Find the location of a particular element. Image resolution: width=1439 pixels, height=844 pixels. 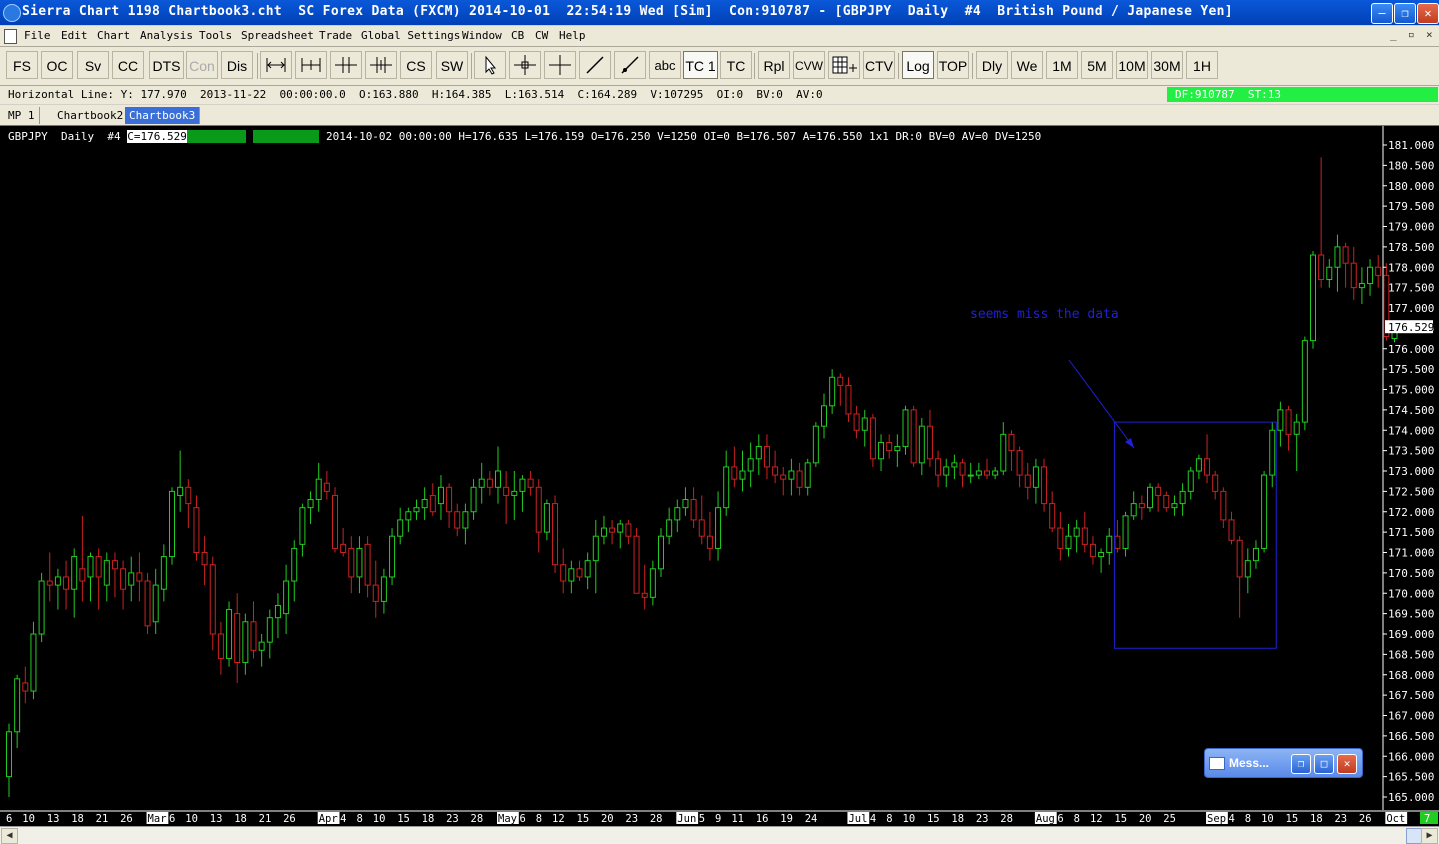

crosshair-line-button is located at coordinates (560, 65).